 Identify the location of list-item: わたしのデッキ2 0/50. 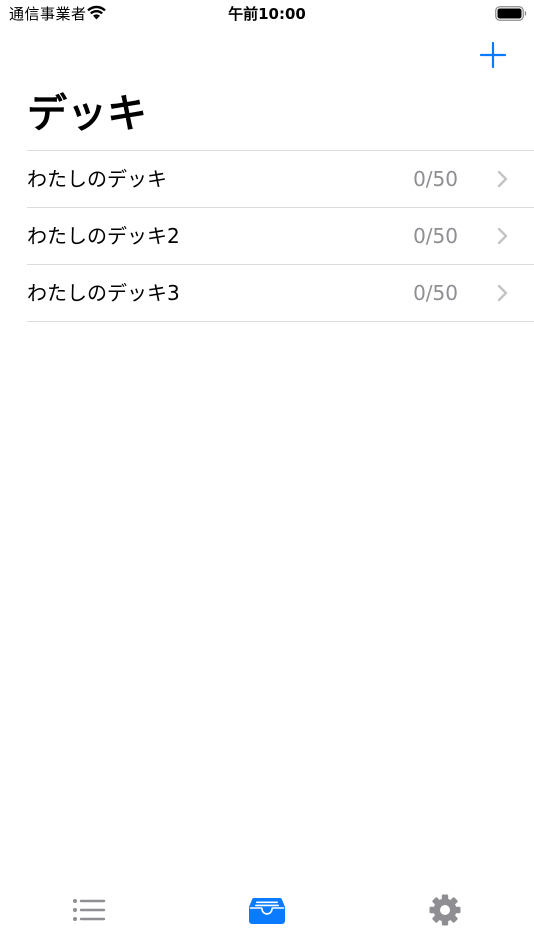
(280, 236).